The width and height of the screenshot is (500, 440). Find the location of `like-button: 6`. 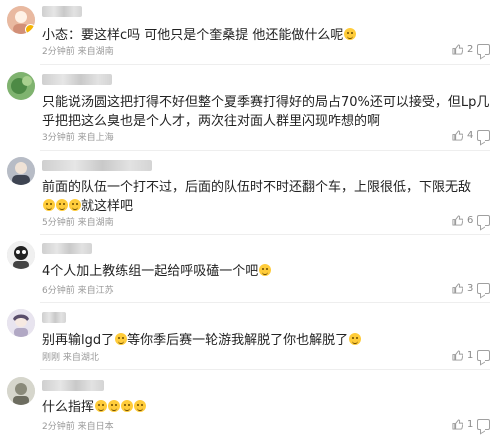

like-button: 6 is located at coordinates (462, 220).